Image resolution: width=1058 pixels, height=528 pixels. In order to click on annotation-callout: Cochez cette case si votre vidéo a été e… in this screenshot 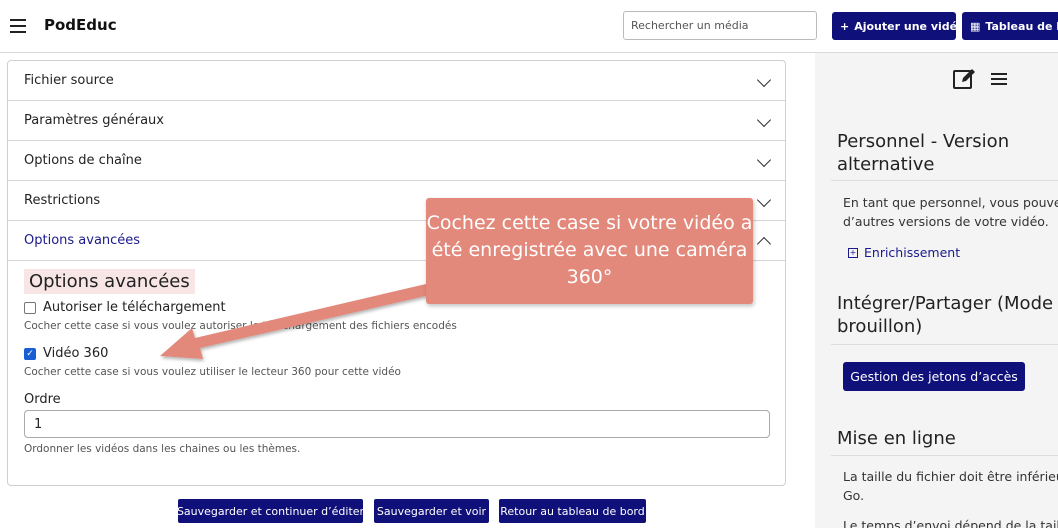, I will do `click(589, 251)`.